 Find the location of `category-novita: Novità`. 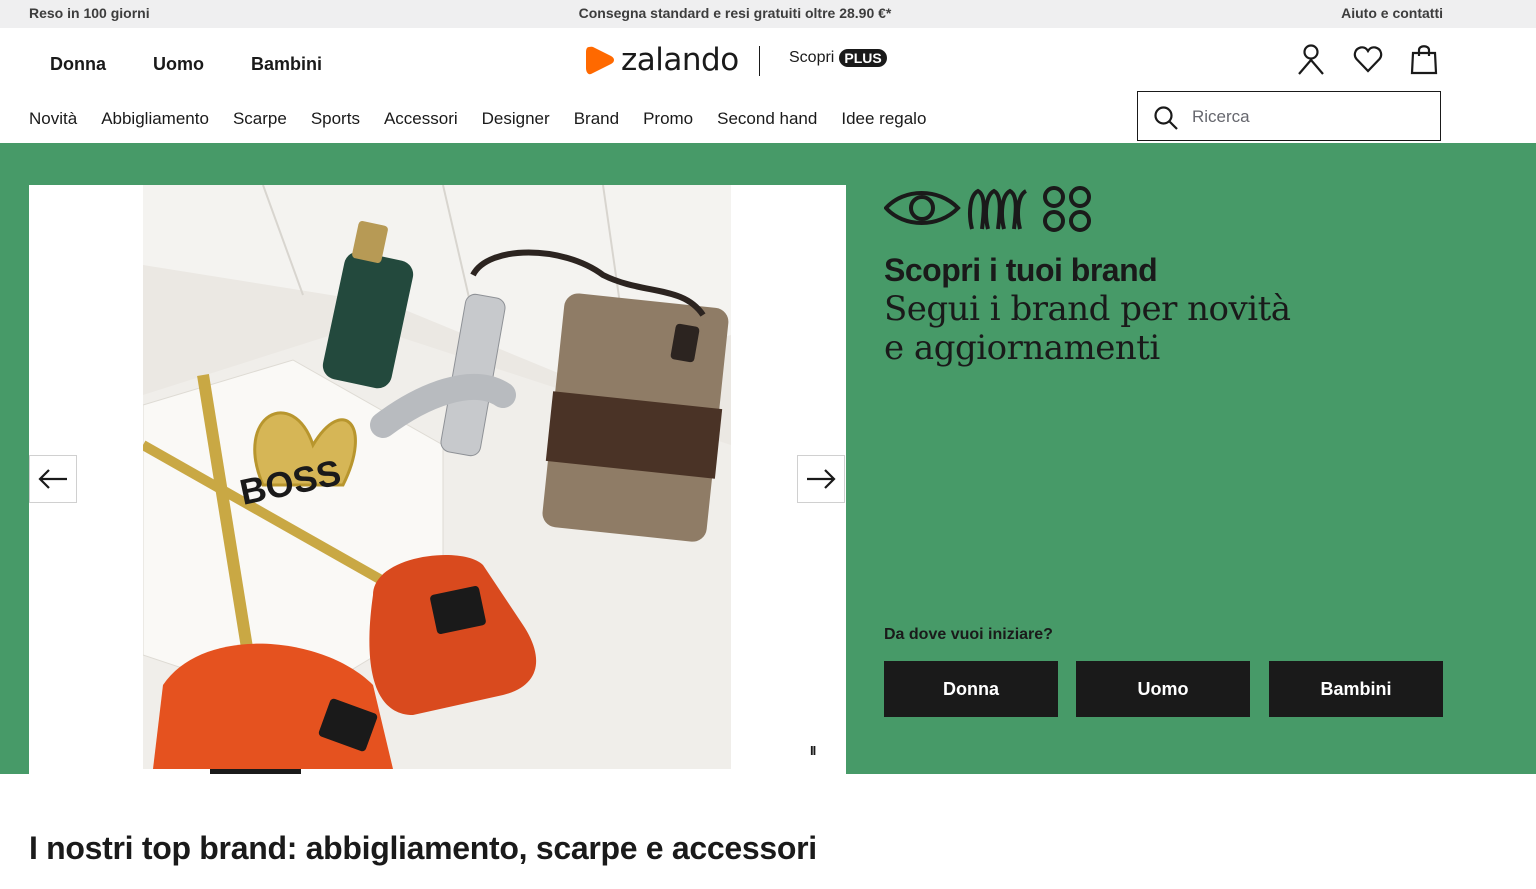

category-novita: Novità is located at coordinates (53, 119).